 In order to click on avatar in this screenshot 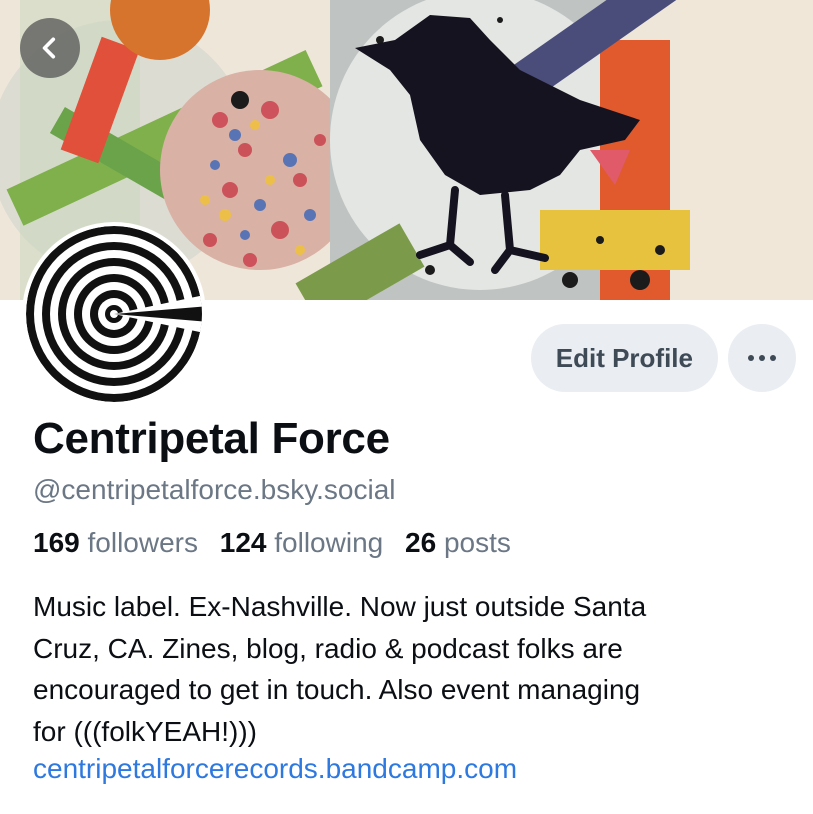, I will do `click(114, 314)`.